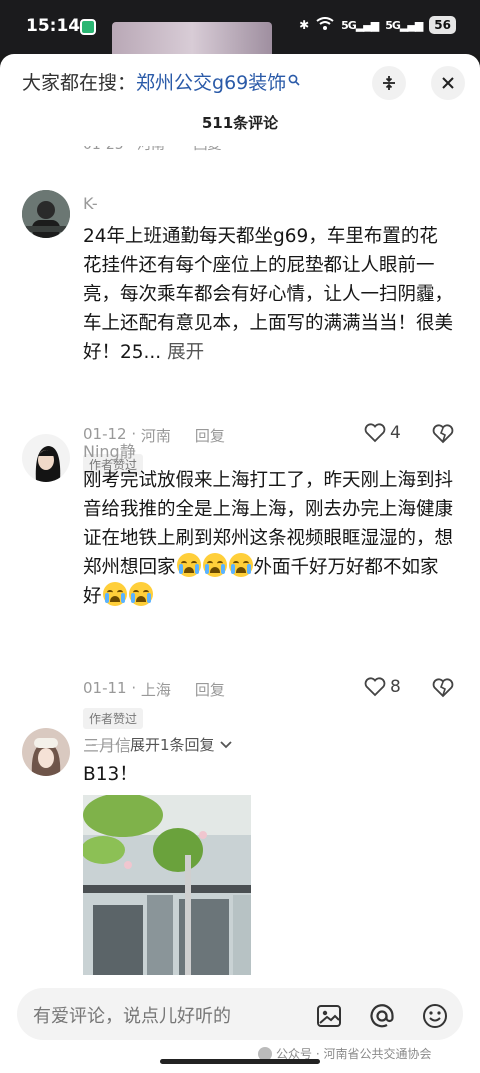 This screenshot has height=1073, width=480. I want to click on status-time: 15:14, so click(53, 26).